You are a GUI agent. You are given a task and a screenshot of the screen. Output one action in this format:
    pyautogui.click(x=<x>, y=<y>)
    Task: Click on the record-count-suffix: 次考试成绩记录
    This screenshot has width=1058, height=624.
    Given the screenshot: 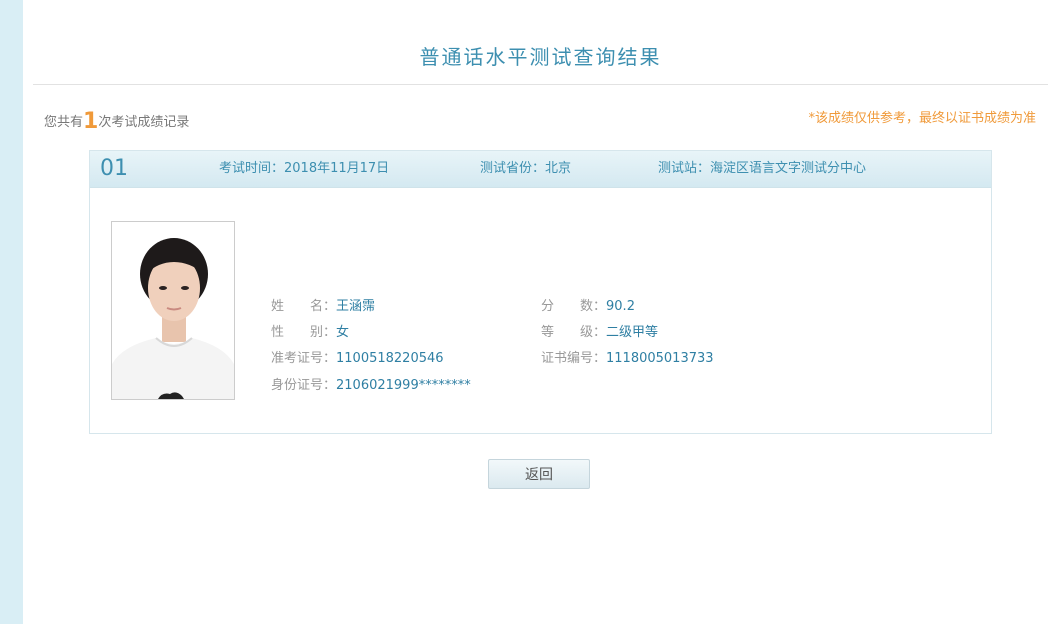 What is the action you would take?
    pyautogui.click(x=144, y=122)
    